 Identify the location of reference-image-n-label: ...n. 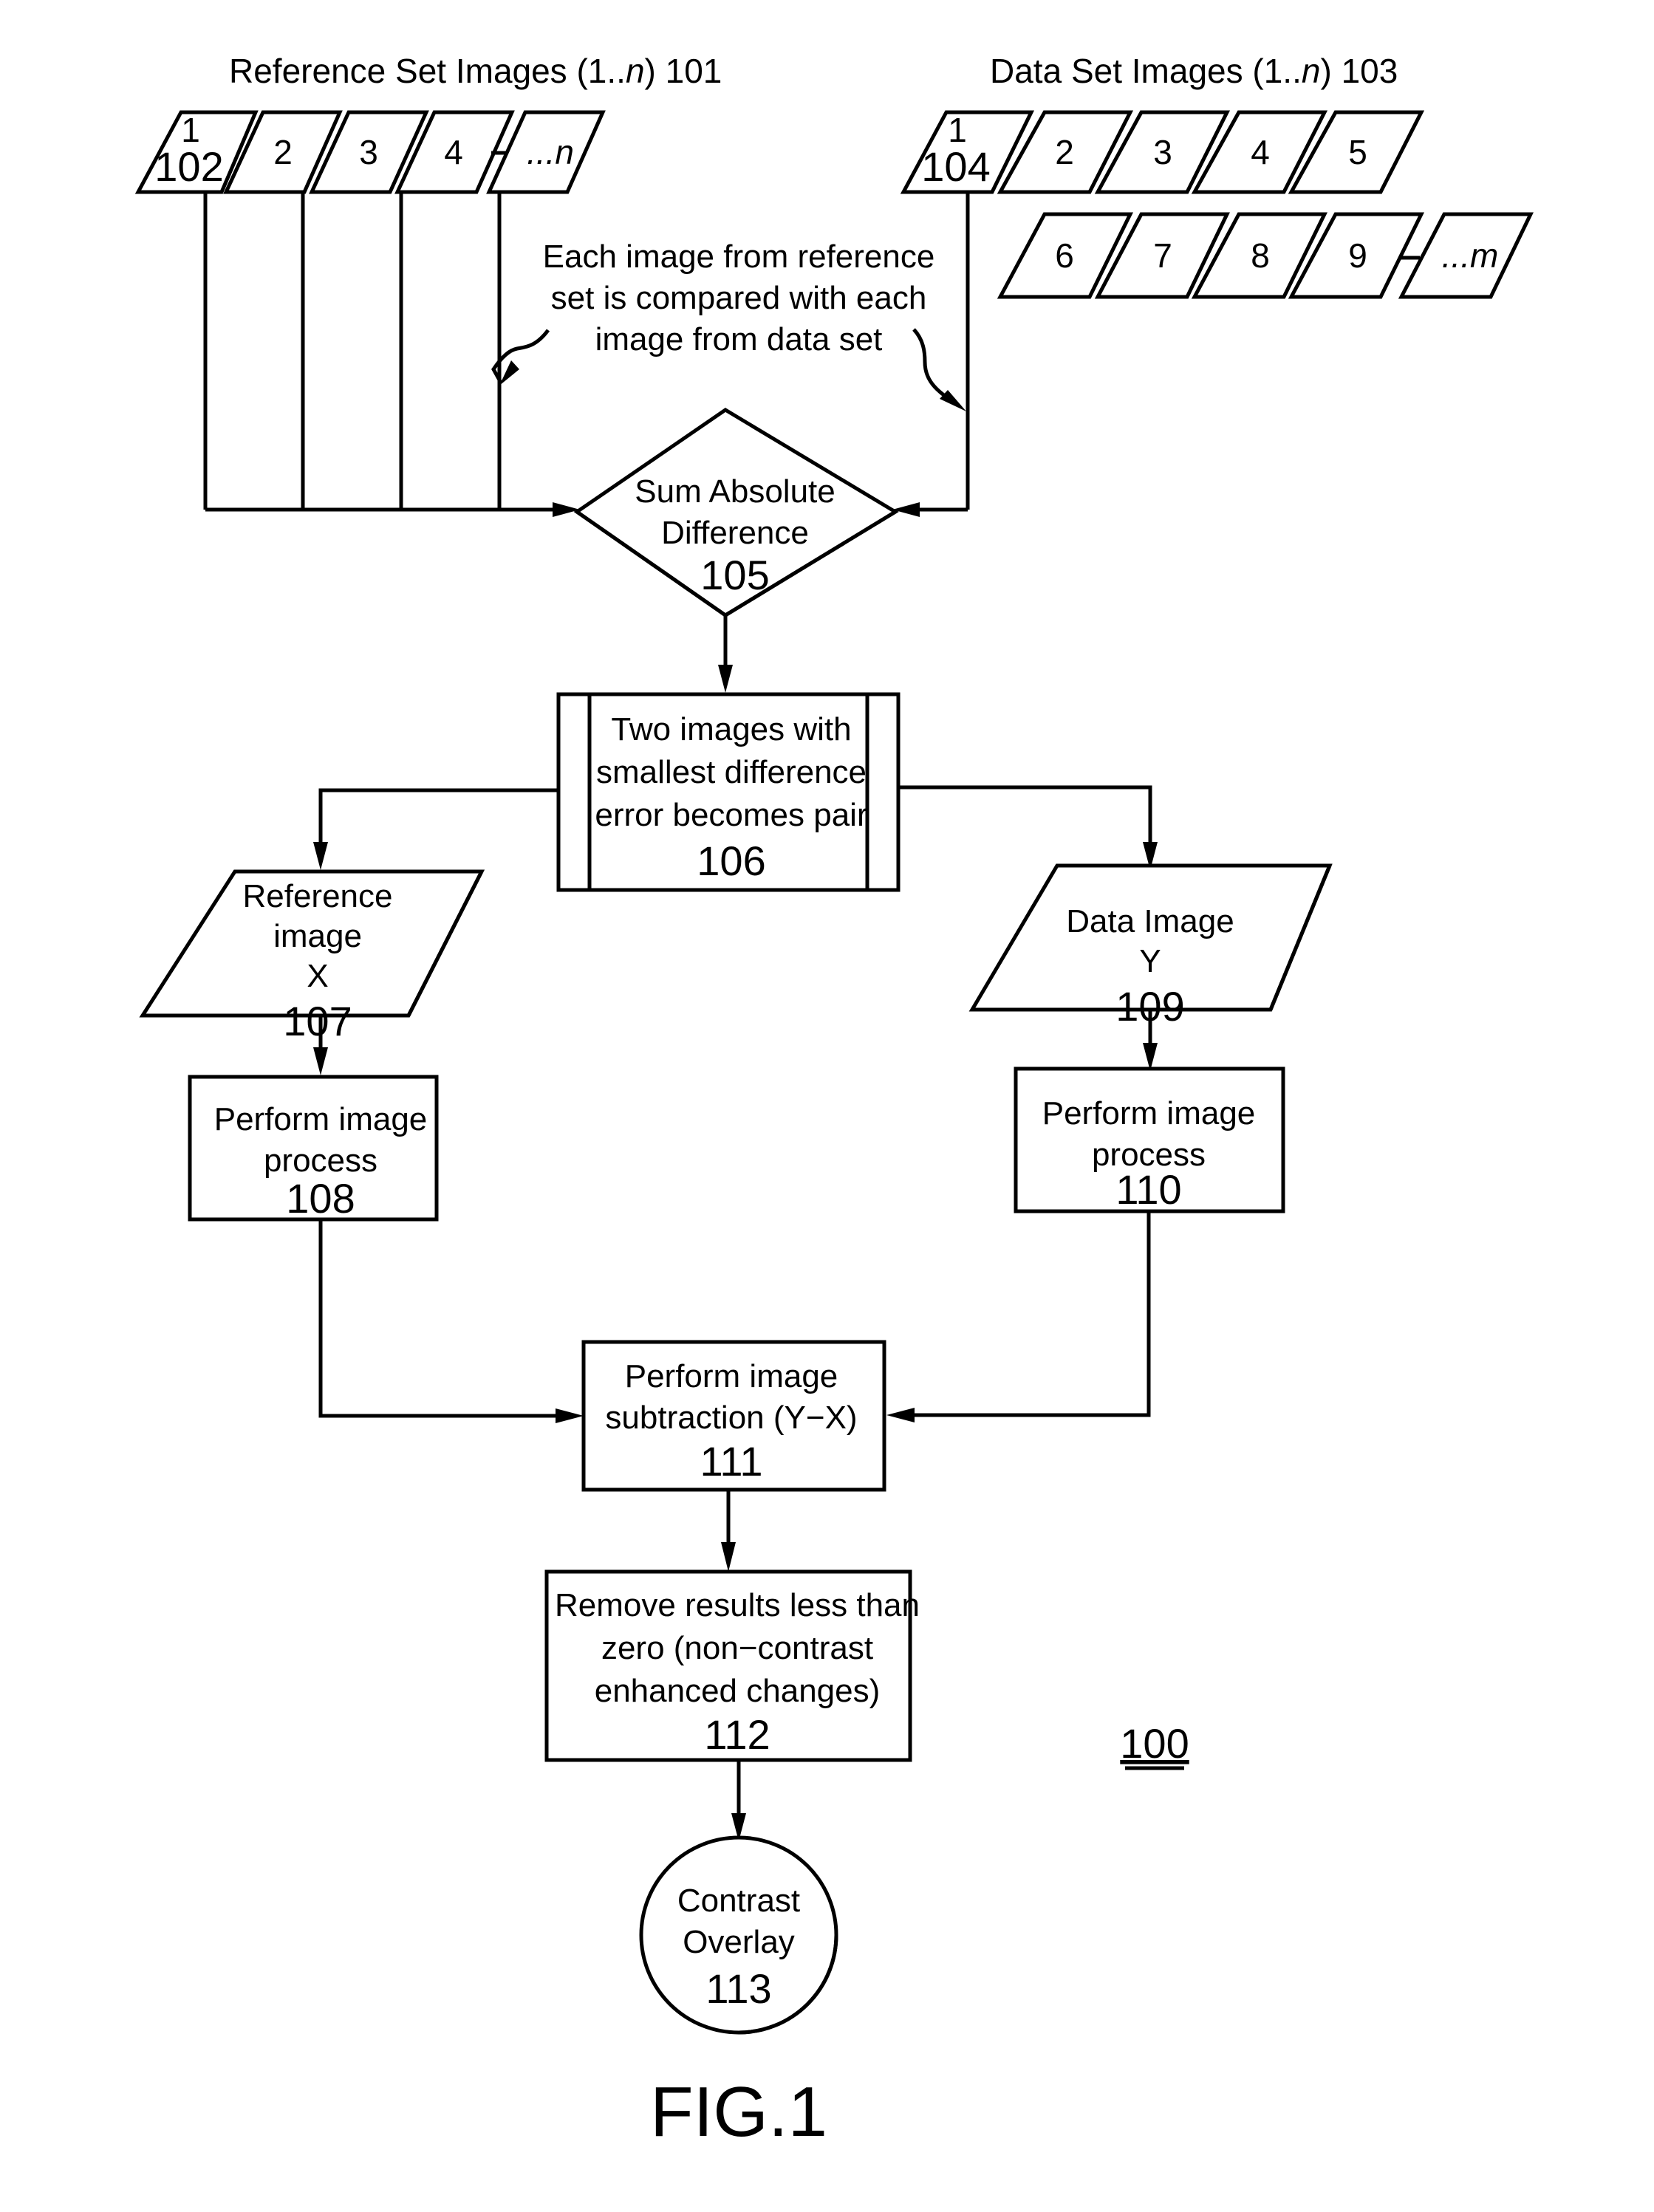
(550, 152).